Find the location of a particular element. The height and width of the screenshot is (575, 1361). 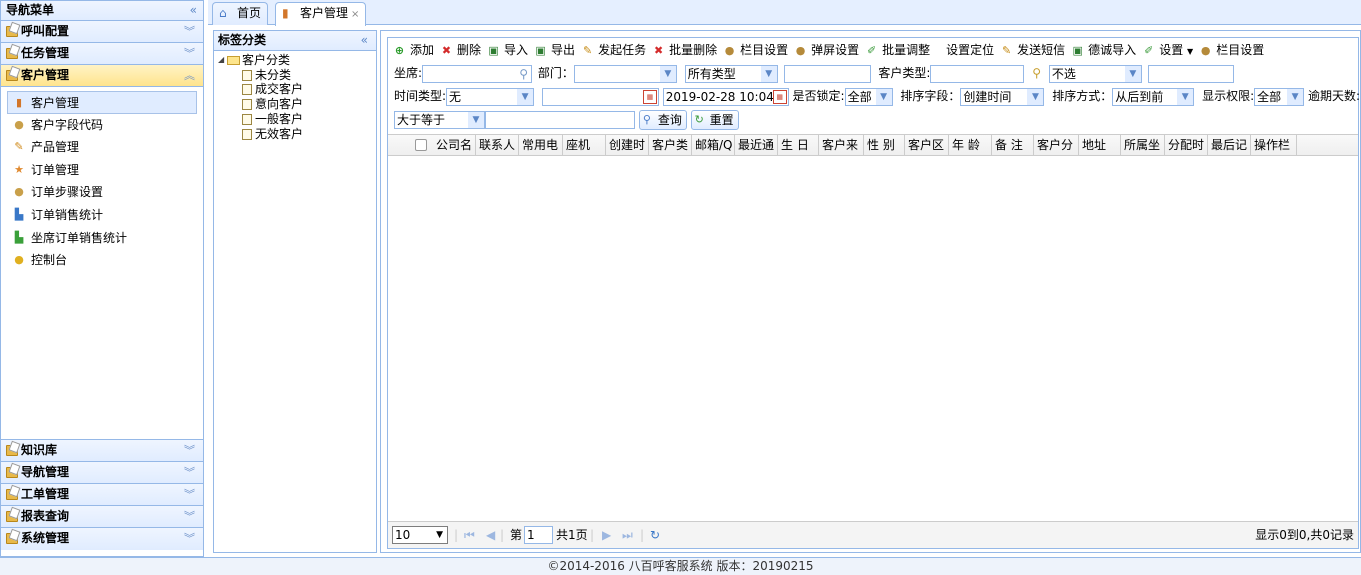

first-page-icon: ⏮ is located at coordinates (469, 535).